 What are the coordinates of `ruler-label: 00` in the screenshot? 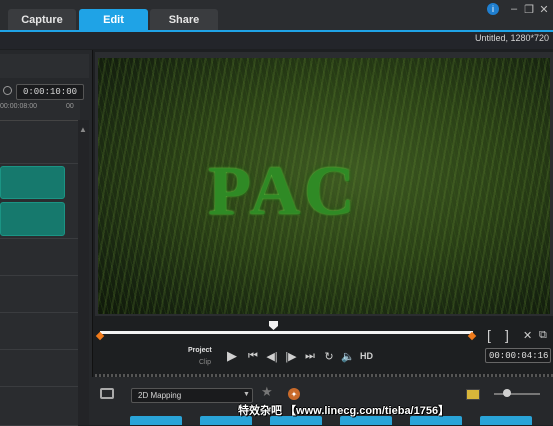 It's located at (70, 106).